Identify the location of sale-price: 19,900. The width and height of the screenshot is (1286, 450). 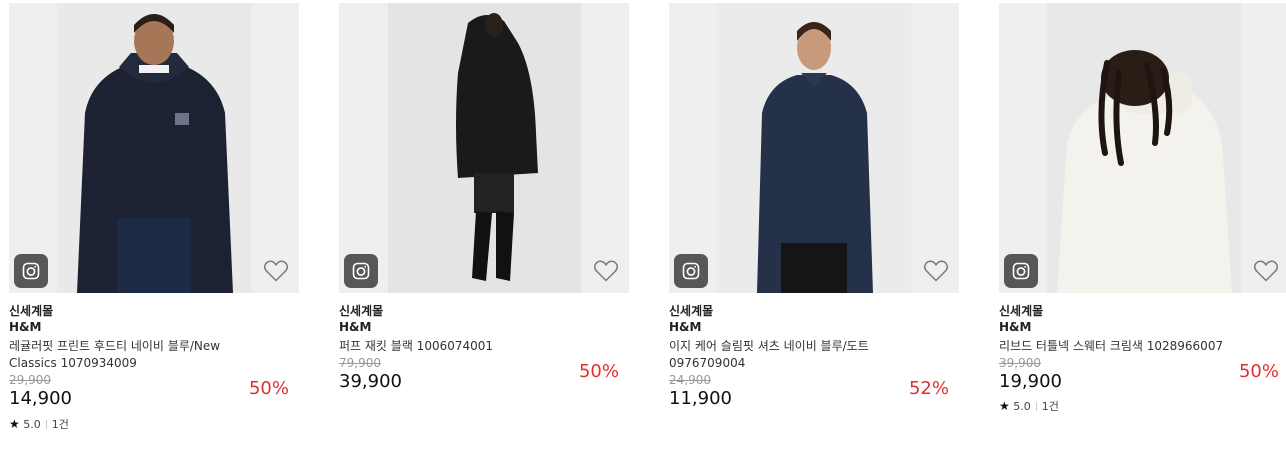
(1030, 381).